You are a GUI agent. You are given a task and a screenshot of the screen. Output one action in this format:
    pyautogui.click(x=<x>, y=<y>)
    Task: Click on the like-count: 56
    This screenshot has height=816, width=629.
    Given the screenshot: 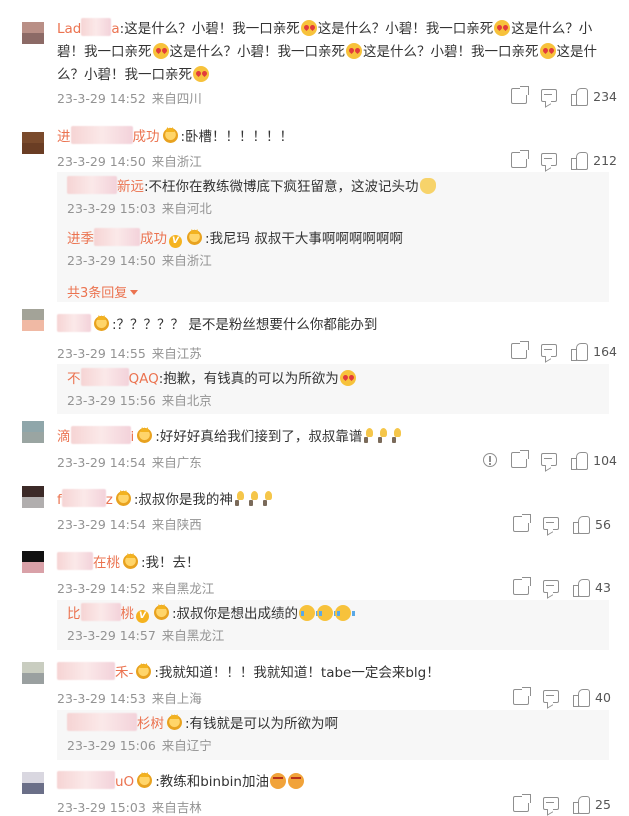 What is the action you would take?
    pyautogui.click(x=603, y=524)
    